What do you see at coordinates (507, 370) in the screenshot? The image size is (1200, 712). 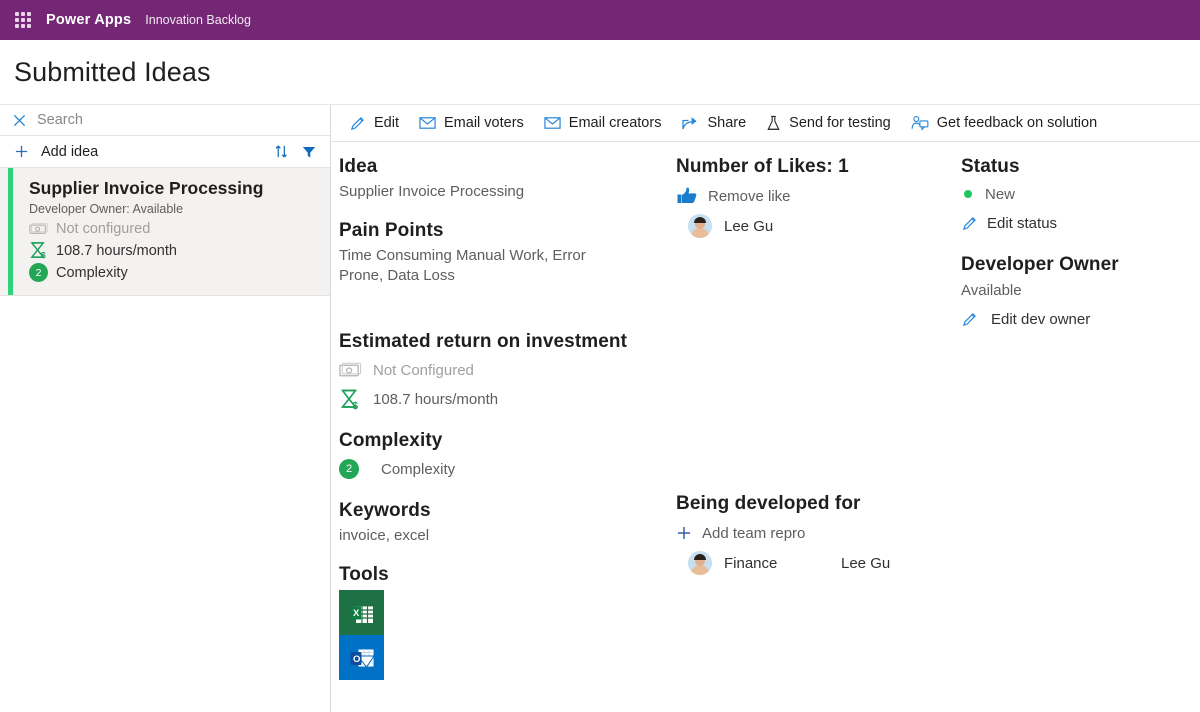 I see `roi-money-row: Not Configured` at bounding box center [507, 370].